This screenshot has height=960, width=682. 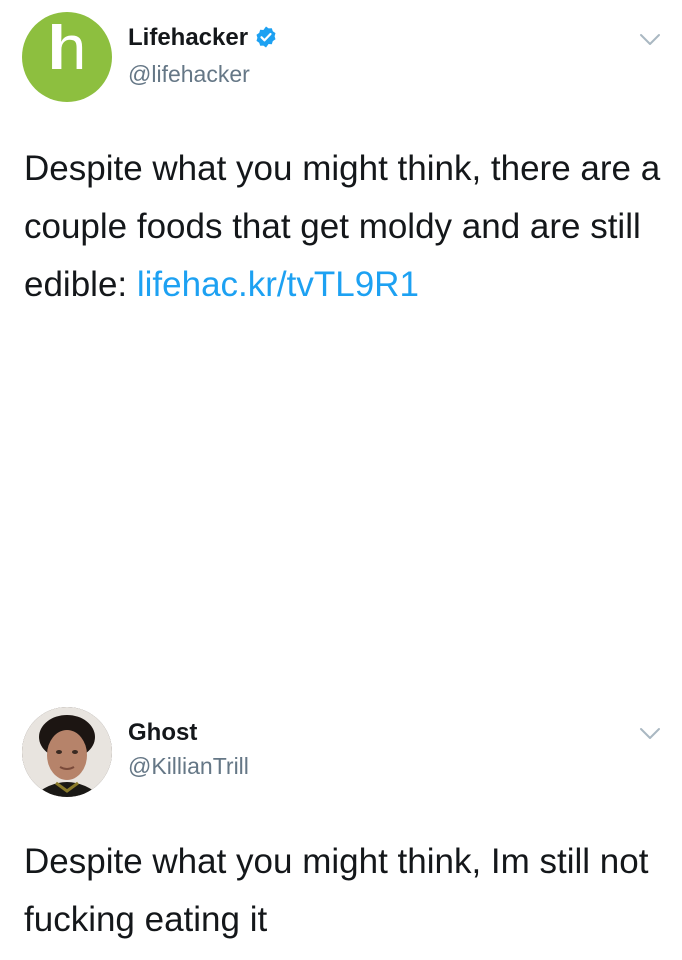 I want to click on display-name-text: Lifehacker, so click(x=188, y=37).